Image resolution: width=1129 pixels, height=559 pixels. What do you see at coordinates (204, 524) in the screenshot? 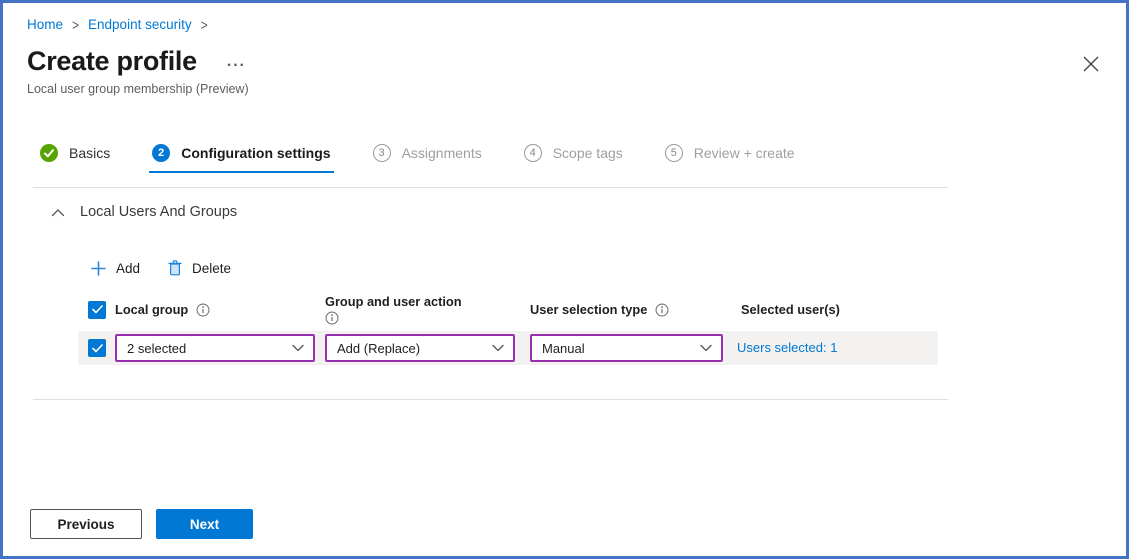
I see `next-button: Next` at bounding box center [204, 524].